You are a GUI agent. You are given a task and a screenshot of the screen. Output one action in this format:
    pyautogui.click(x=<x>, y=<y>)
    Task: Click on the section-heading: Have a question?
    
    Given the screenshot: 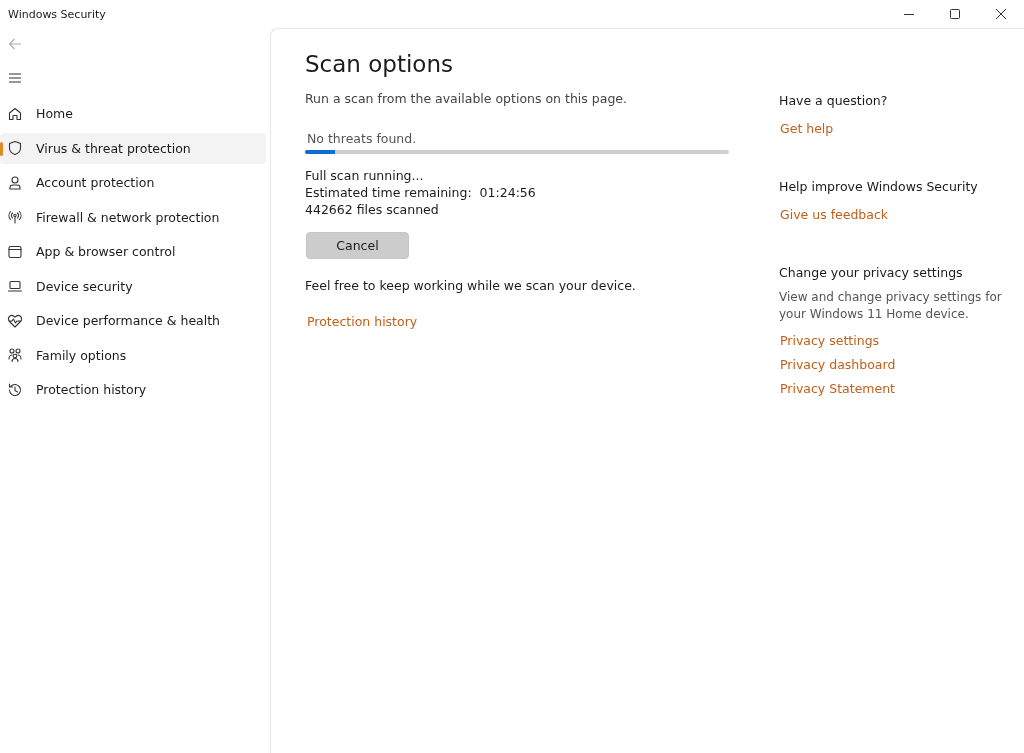 What is the action you would take?
    pyautogui.click(x=834, y=100)
    